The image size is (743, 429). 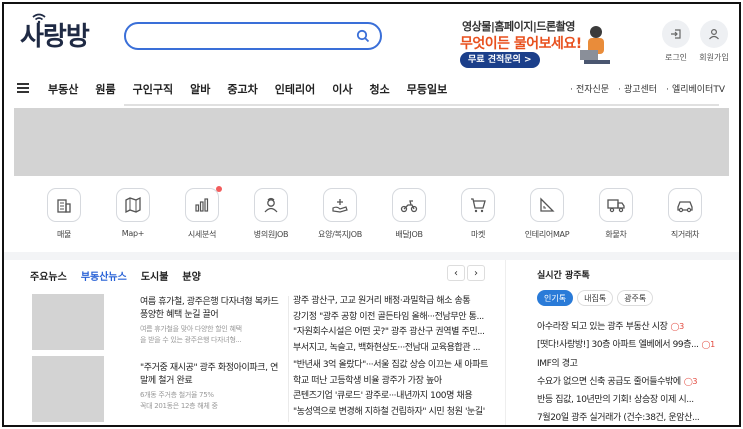 I want to click on header-ad-banner: 영상물|홈페이지|드론촬영 무엇이든 물어보세요! 무료 견적문의 >, so click(x=532, y=42).